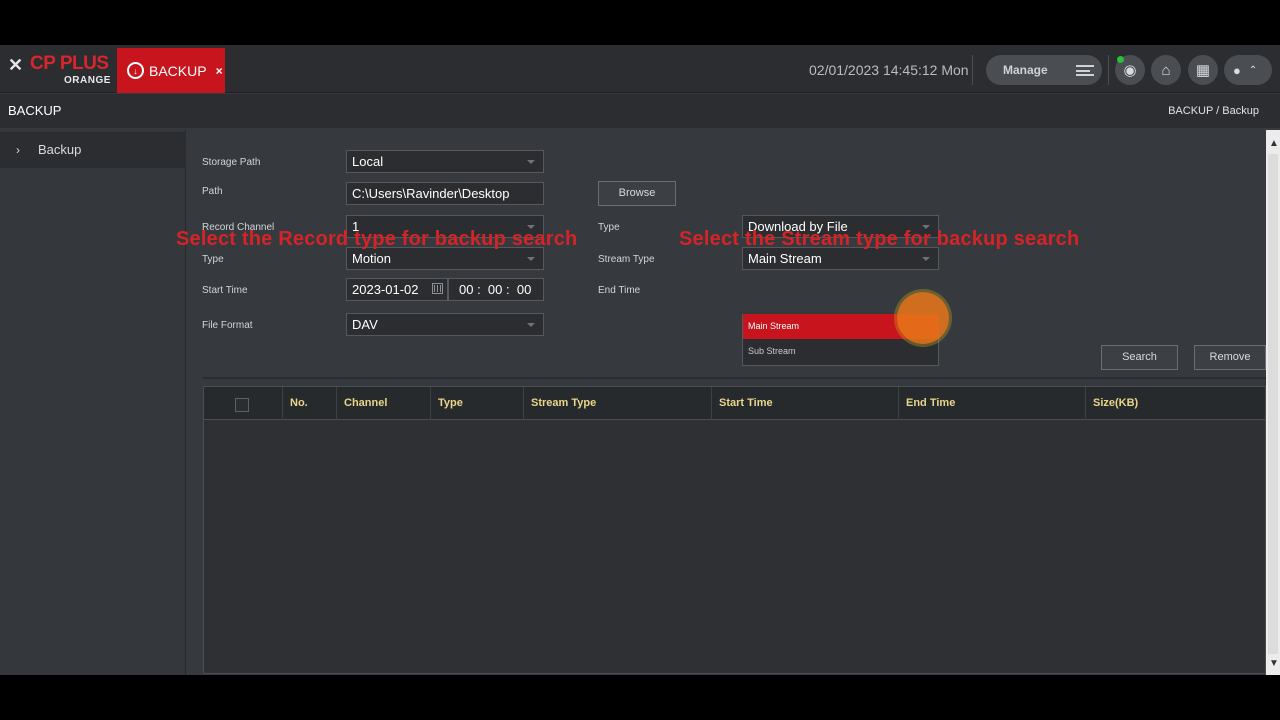  I want to click on column-start-time: Start Time, so click(804, 403).